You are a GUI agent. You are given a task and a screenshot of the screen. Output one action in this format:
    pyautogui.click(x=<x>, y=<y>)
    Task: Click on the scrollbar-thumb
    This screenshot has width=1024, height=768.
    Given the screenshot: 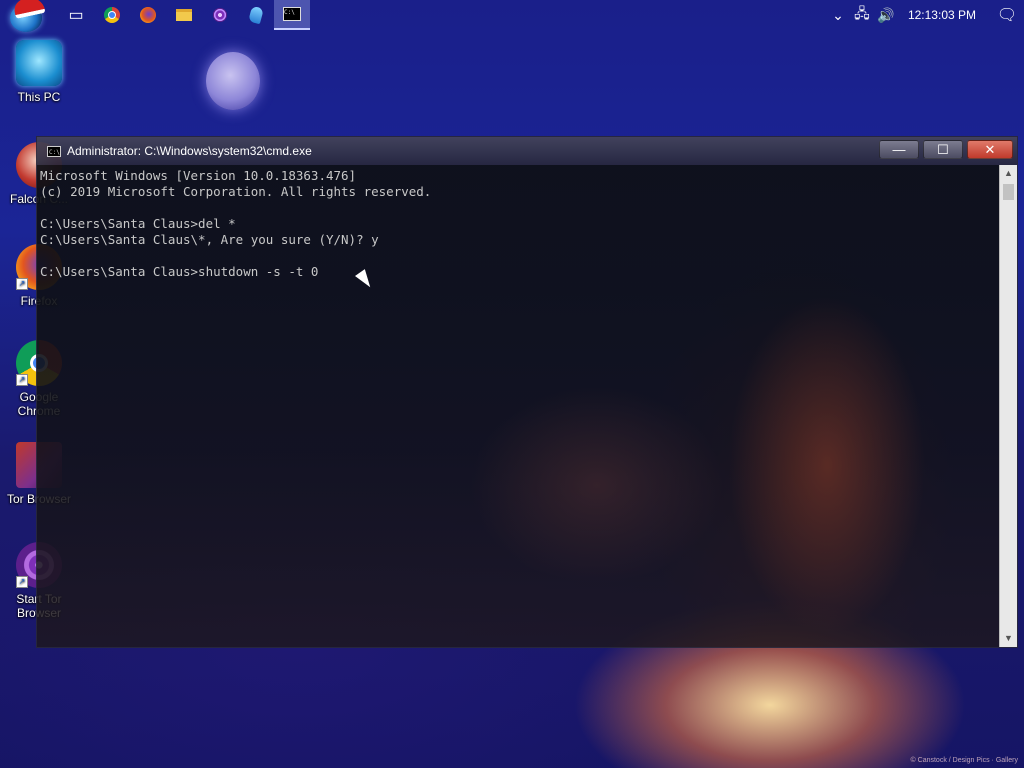 What is the action you would take?
    pyautogui.click(x=1008, y=192)
    